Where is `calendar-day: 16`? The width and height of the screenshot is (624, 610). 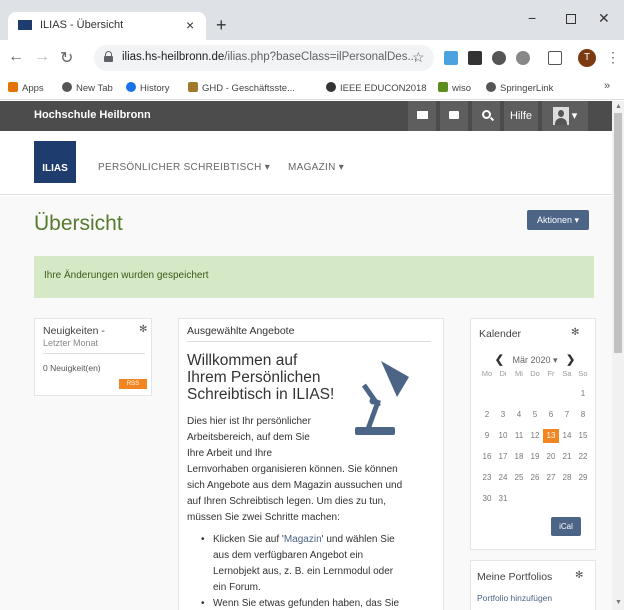 calendar-day: 16 is located at coordinates (487, 457).